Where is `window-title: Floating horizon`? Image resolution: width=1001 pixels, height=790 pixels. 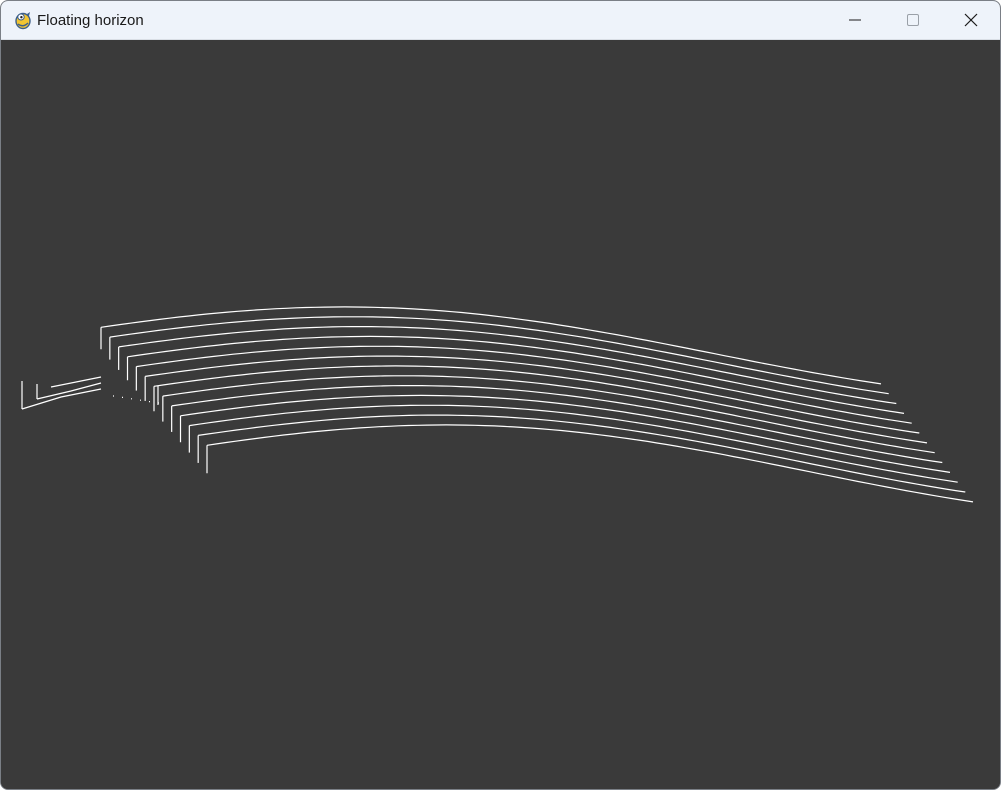
window-title: Floating horizon is located at coordinates (90, 20).